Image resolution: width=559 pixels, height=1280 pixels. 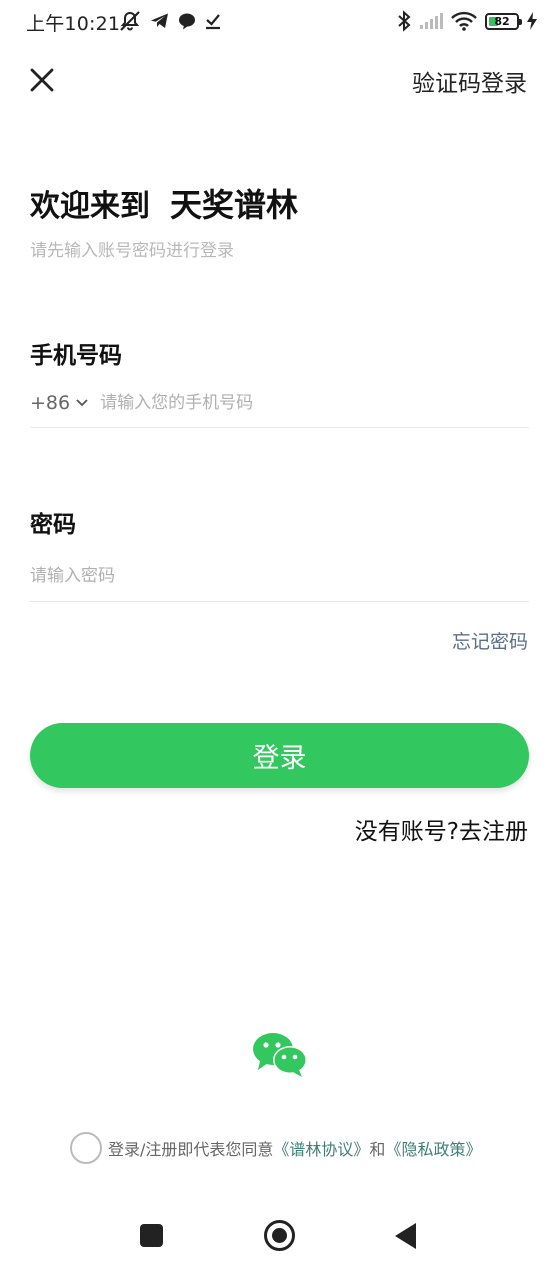 What do you see at coordinates (490, 640) in the screenshot?
I see `forgot-password-link: 忘记密码` at bounding box center [490, 640].